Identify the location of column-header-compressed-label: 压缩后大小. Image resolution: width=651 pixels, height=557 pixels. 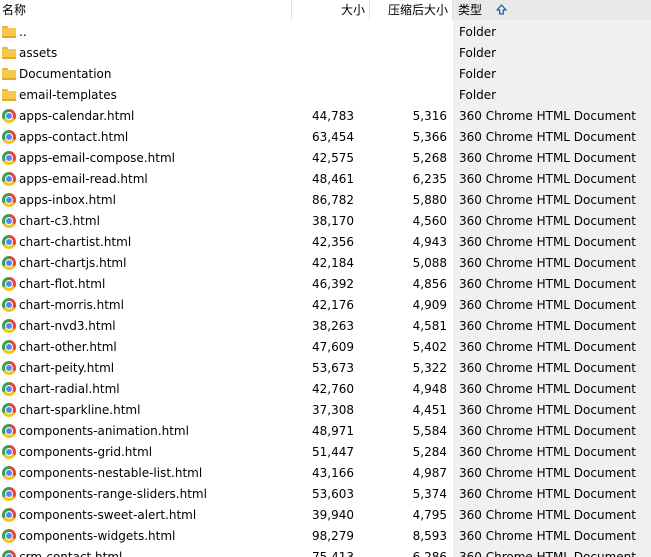
(417, 10).